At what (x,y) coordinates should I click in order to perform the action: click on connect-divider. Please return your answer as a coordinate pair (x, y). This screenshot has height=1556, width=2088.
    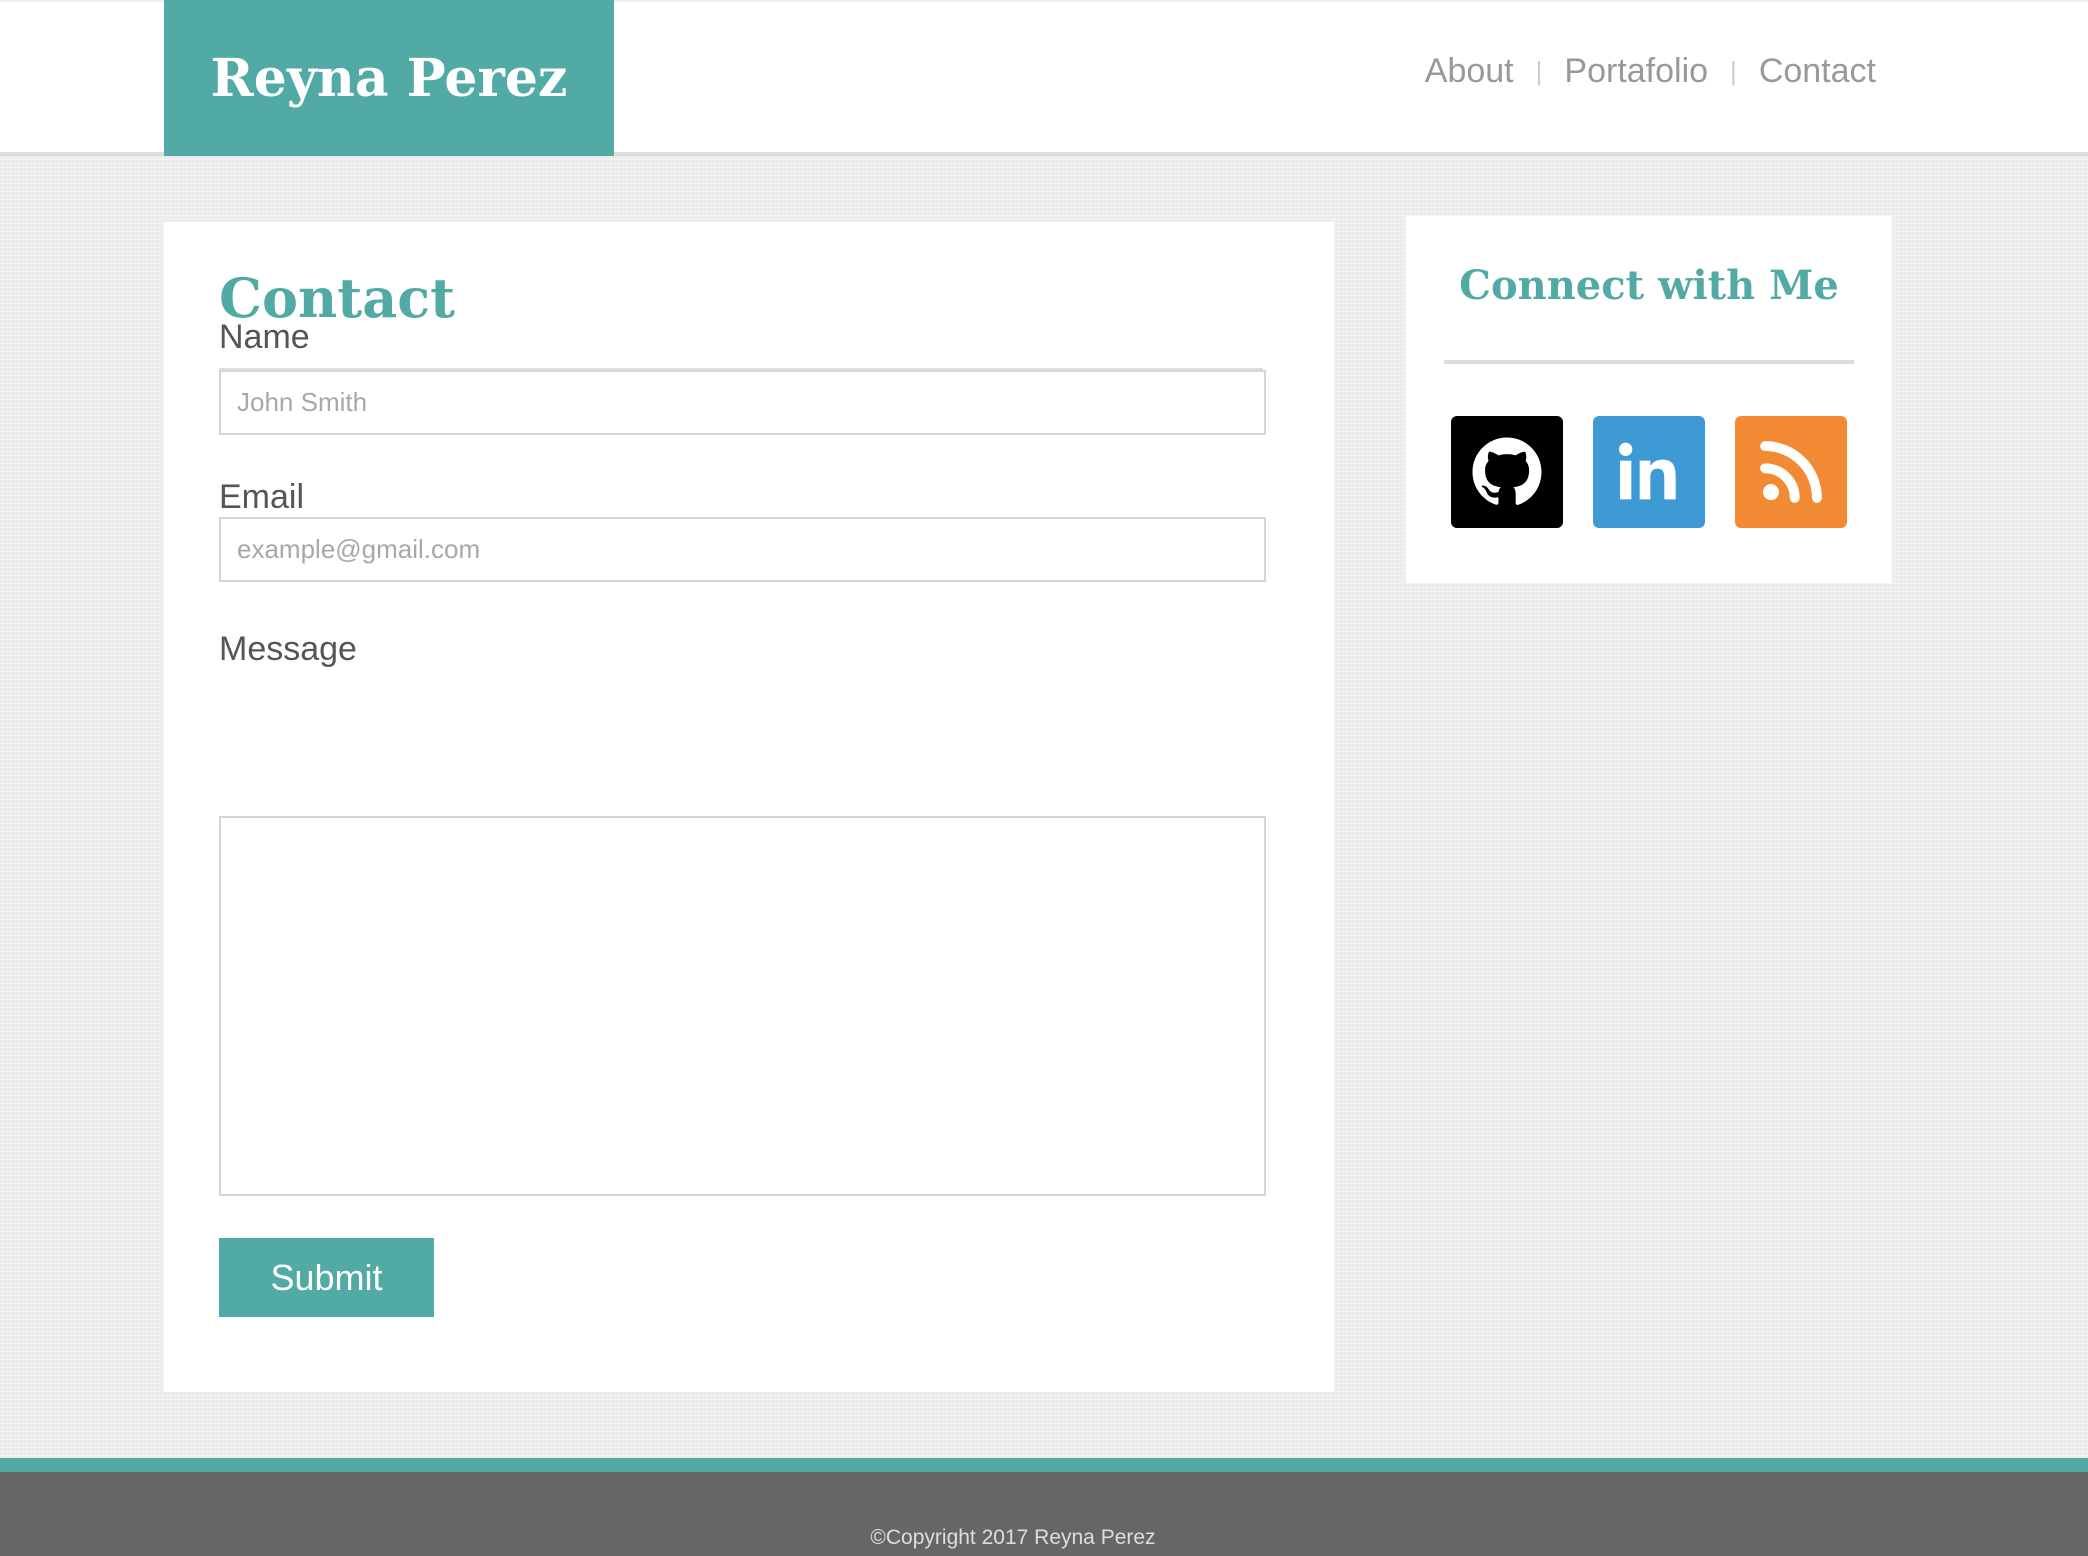
    Looking at the image, I should click on (1649, 362).